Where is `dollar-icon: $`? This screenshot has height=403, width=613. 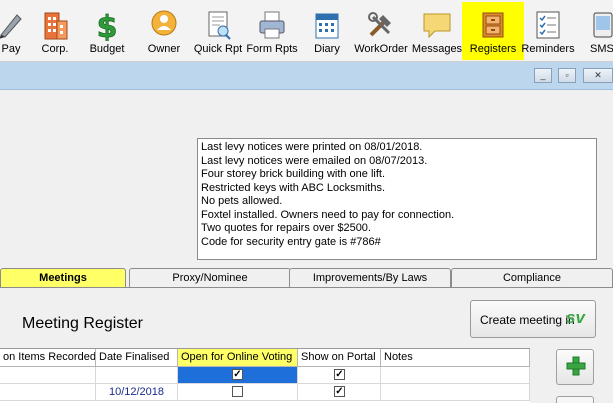 dollar-icon: $ is located at coordinates (107, 25).